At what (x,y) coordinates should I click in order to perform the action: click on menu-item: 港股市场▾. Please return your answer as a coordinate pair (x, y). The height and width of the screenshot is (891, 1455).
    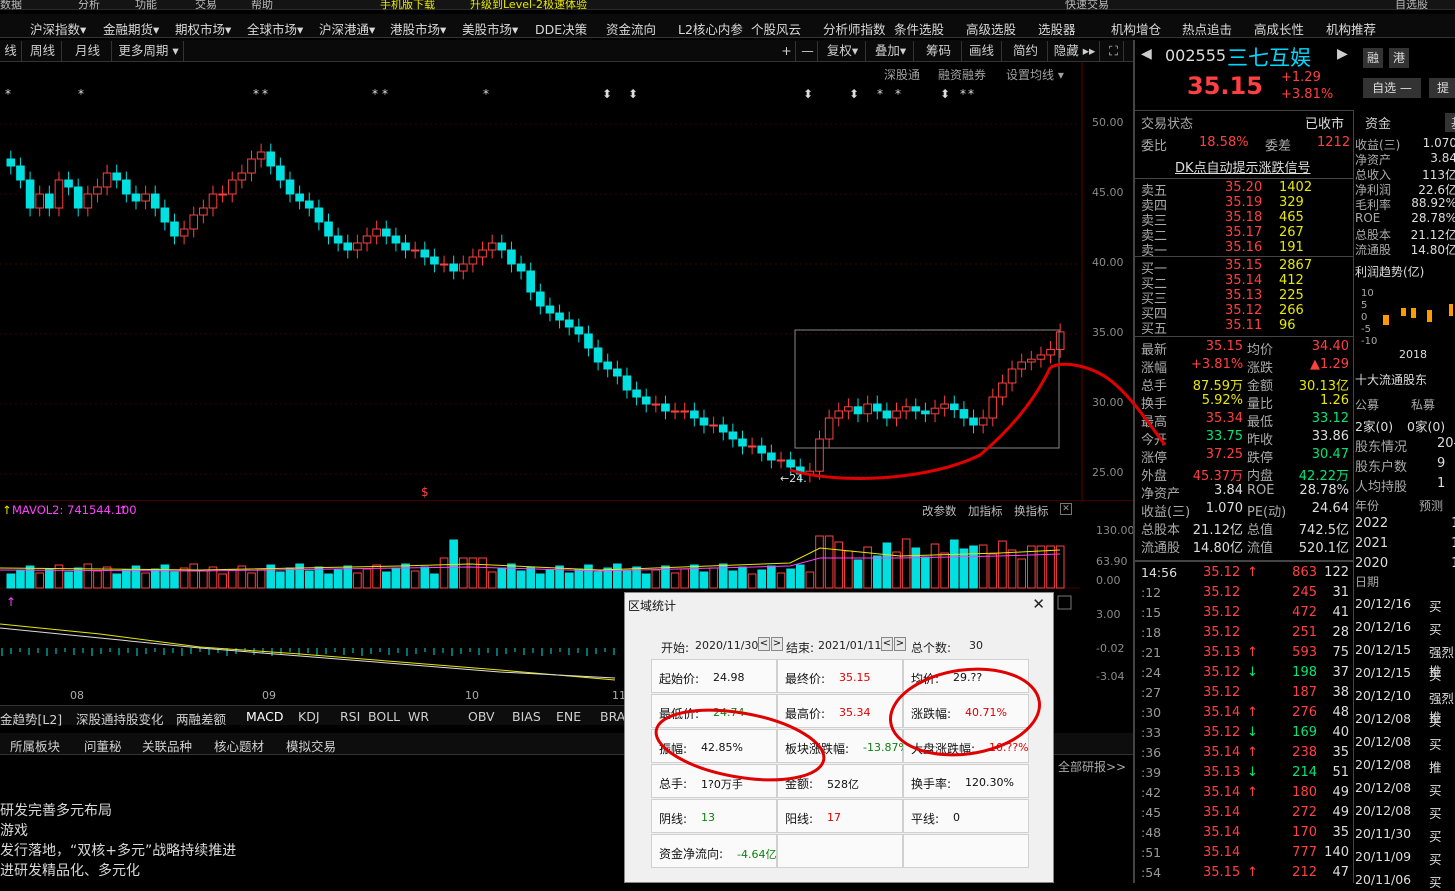
    Looking at the image, I should click on (418, 28).